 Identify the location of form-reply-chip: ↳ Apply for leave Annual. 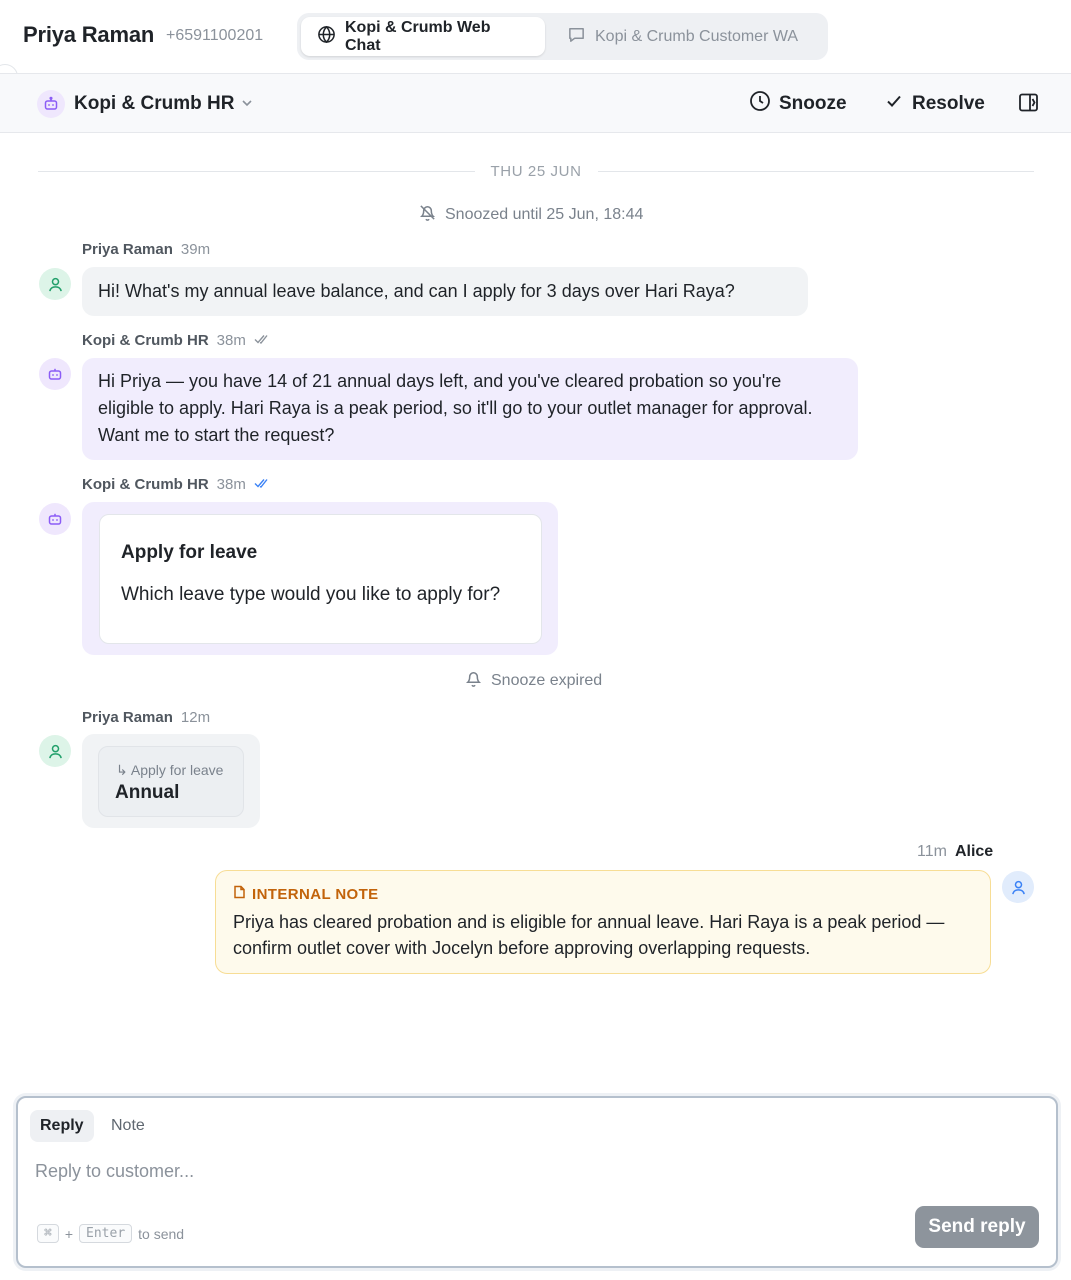
(171, 781).